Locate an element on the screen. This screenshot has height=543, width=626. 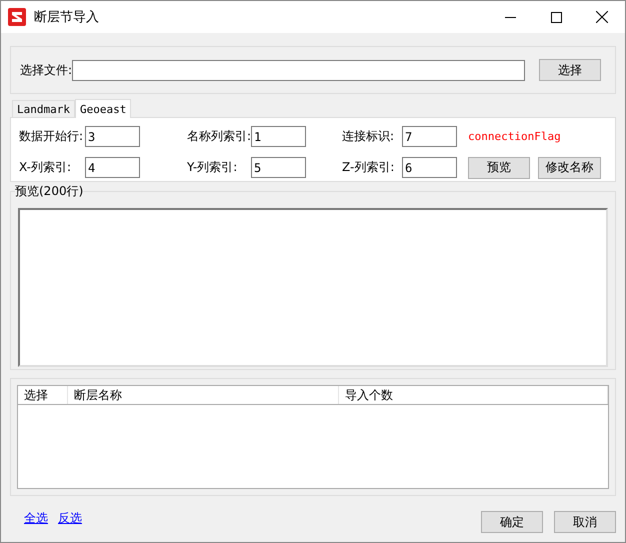
column-header: 导入个数 is located at coordinates (473, 395).